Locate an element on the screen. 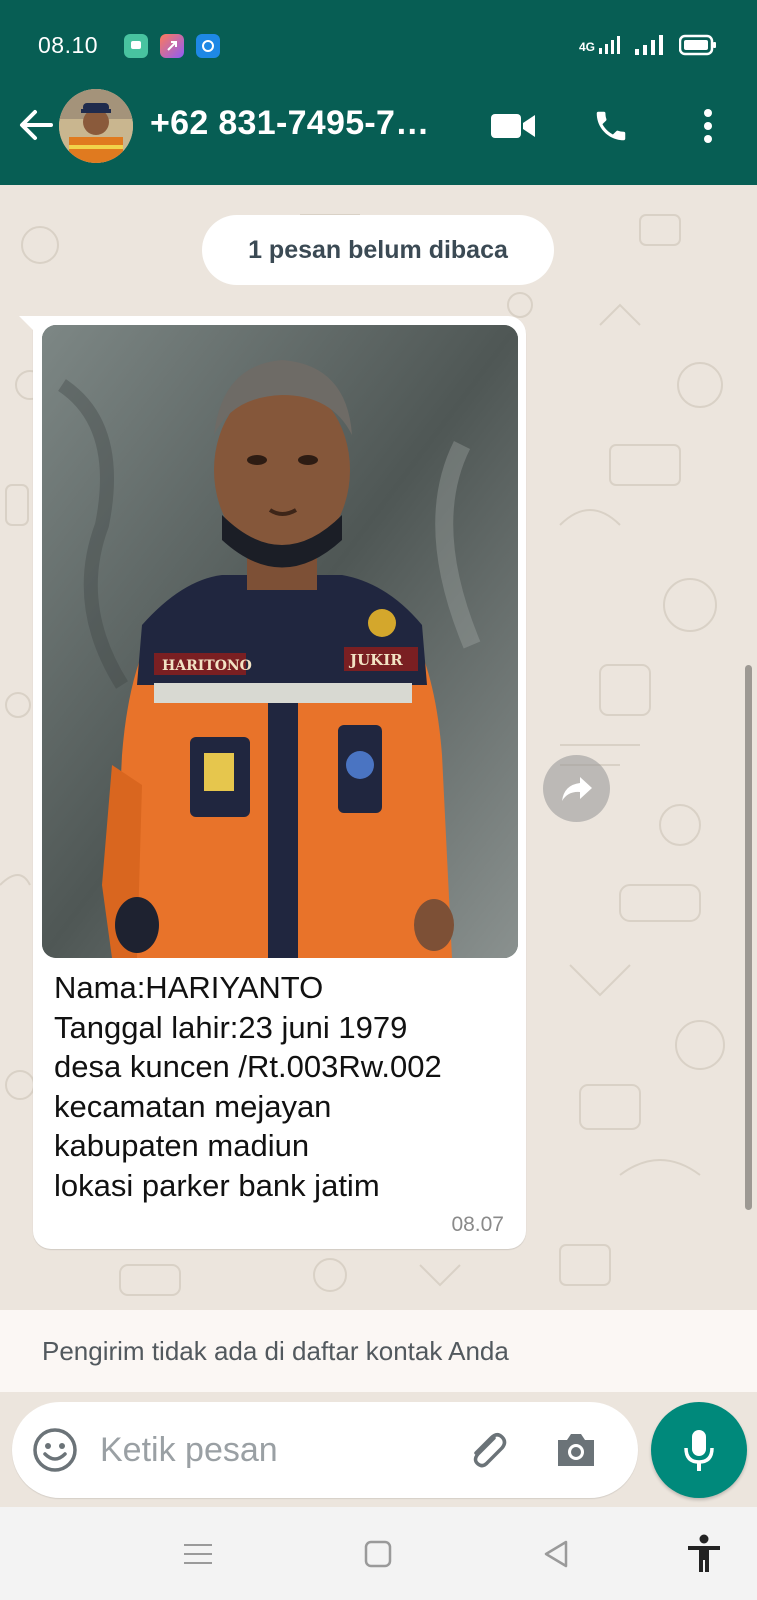  accessibility-button is located at coordinates (704, 1554).